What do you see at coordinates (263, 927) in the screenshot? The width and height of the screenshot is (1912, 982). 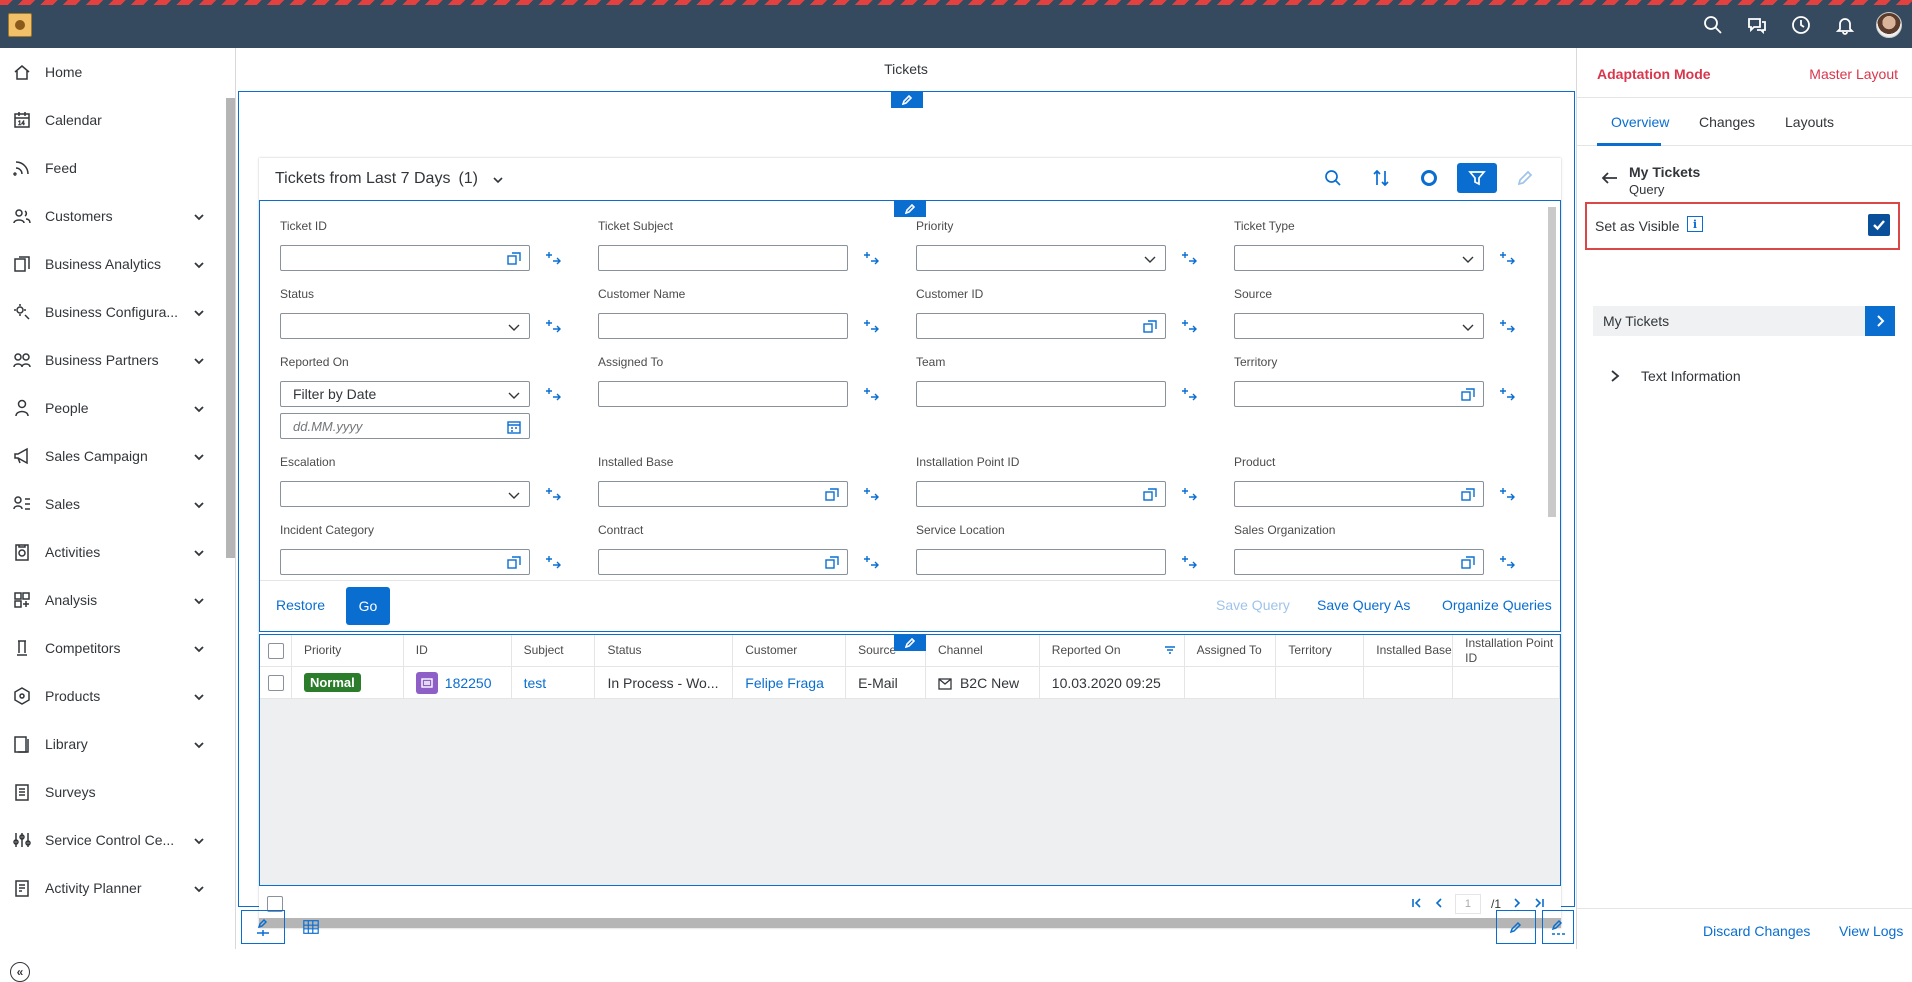 I see `add-edit-button` at bounding box center [263, 927].